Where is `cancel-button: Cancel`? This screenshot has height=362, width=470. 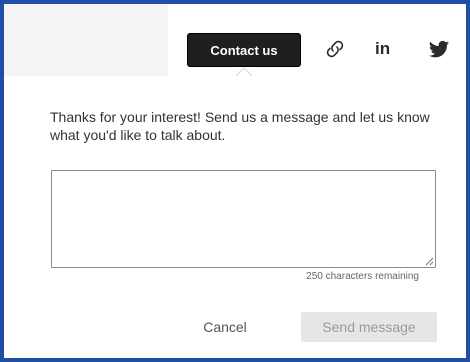 cancel-button: Cancel is located at coordinates (225, 327).